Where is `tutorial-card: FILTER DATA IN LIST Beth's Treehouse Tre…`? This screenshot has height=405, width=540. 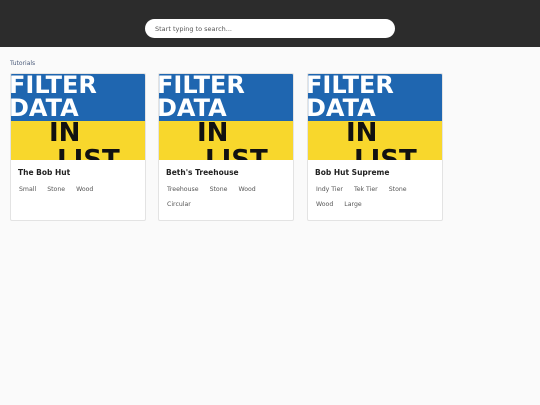
tutorial-card: FILTER DATA IN LIST Beth's Treehouse Tre… is located at coordinates (226, 147).